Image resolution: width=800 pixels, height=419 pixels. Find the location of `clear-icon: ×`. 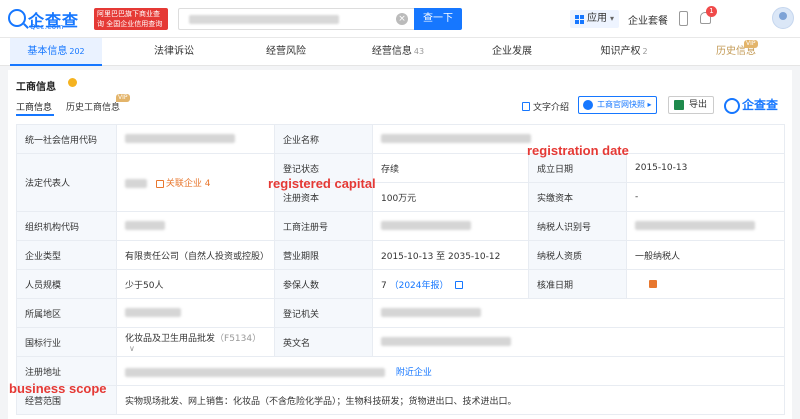

clear-icon: × is located at coordinates (402, 19).